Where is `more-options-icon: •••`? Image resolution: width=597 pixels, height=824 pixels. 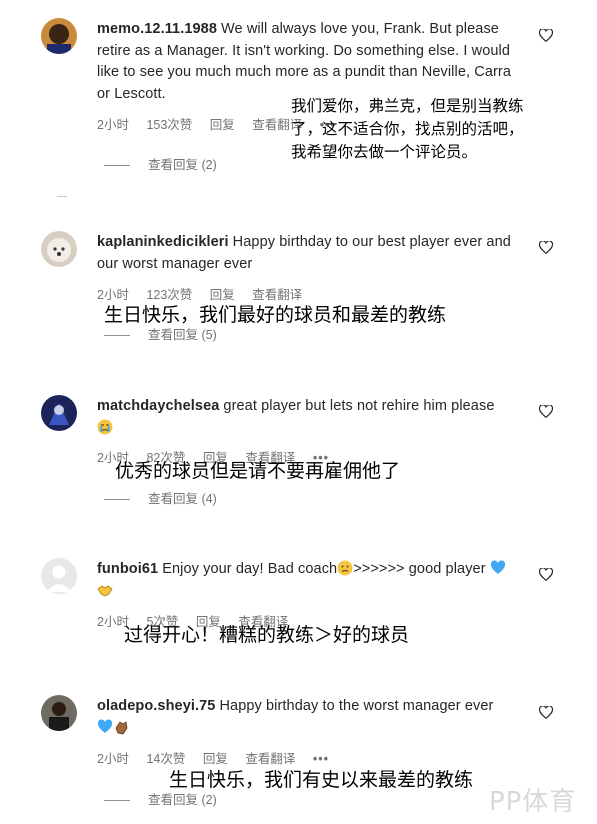 more-options-icon: ••• is located at coordinates (321, 759).